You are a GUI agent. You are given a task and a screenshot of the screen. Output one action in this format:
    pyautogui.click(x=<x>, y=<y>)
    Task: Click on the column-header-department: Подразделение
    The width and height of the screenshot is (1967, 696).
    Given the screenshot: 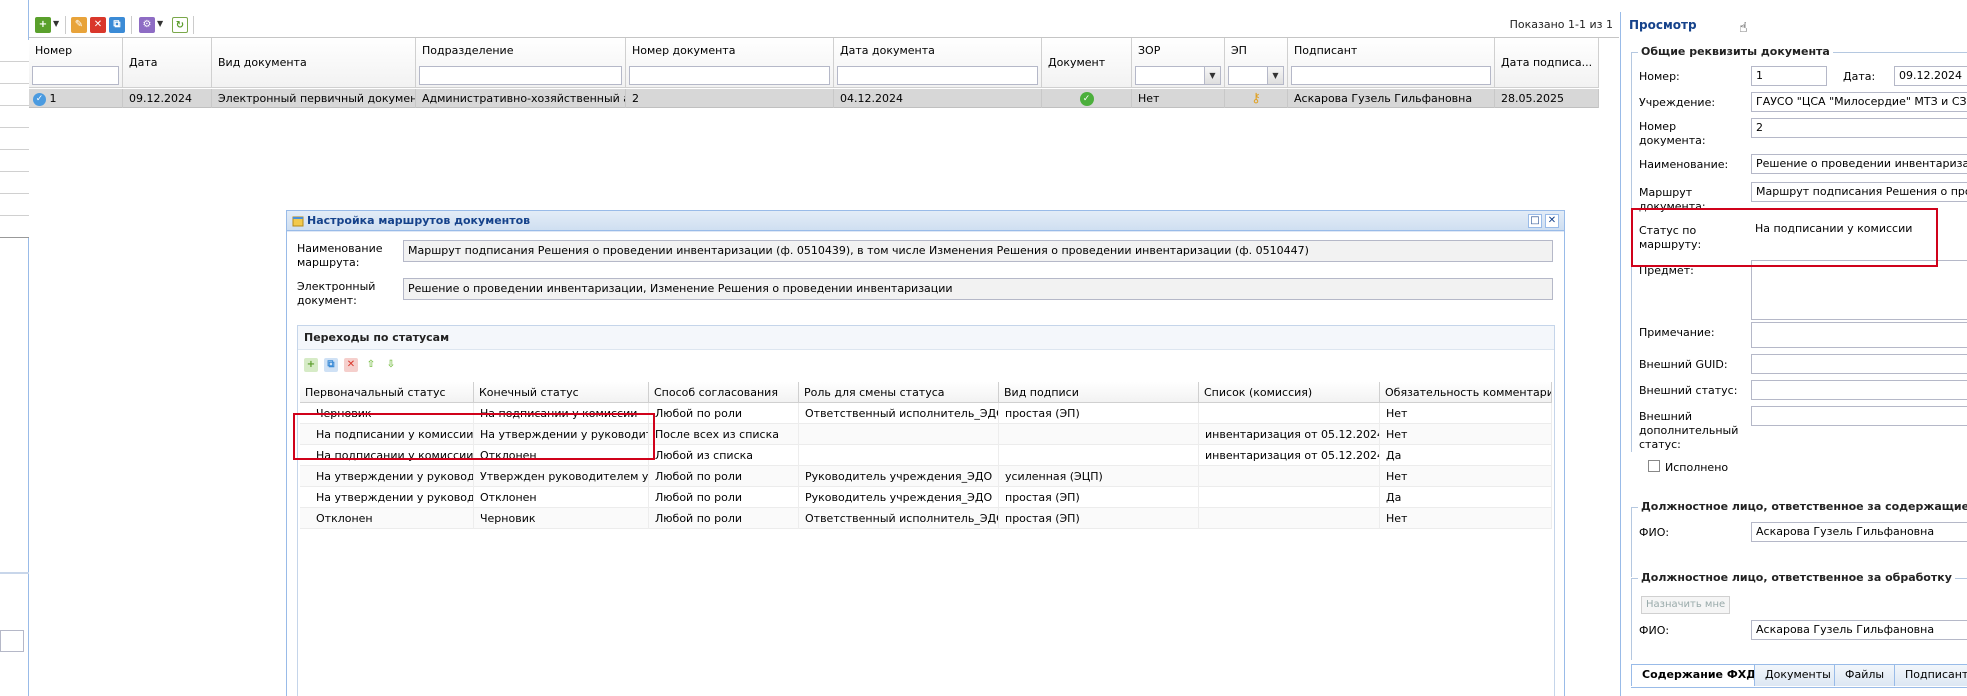 What is the action you would take?
    pyautogui.click(x=521, y=63)
    